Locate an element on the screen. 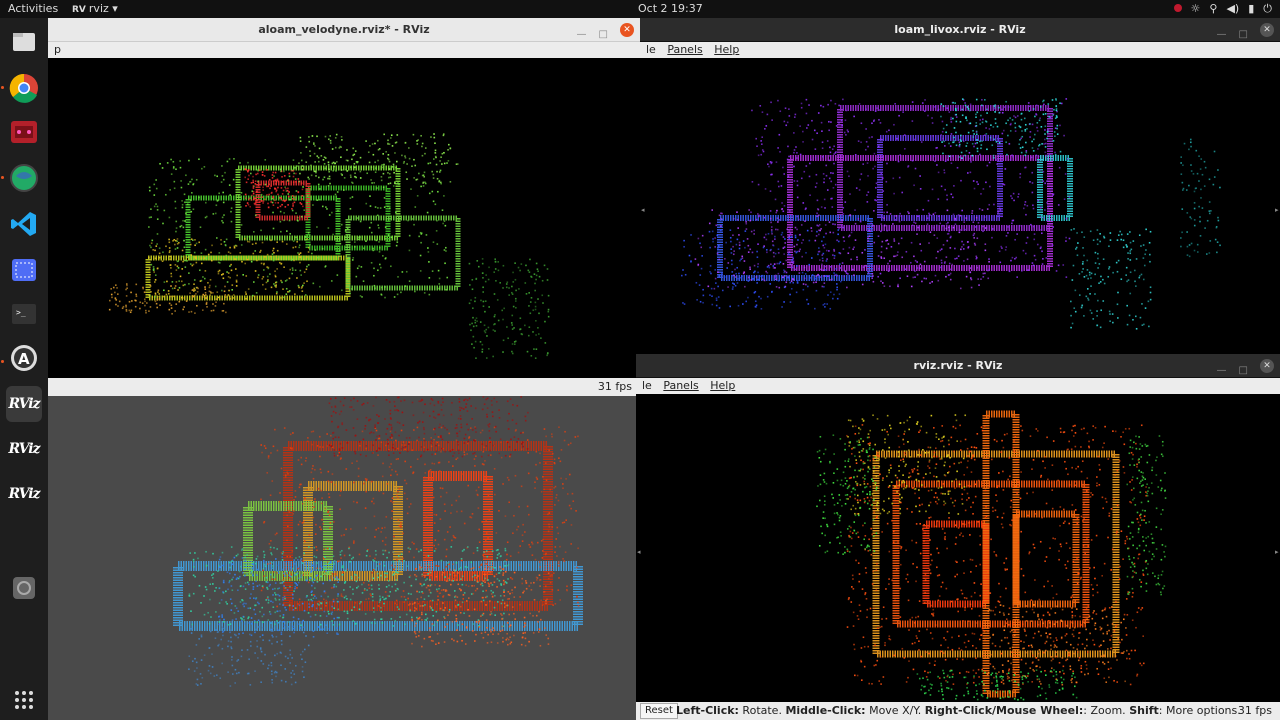 The height and width of the screenshot is (720, 1280). help-desc: : Zoom. is located at coordinates (1106, 710).